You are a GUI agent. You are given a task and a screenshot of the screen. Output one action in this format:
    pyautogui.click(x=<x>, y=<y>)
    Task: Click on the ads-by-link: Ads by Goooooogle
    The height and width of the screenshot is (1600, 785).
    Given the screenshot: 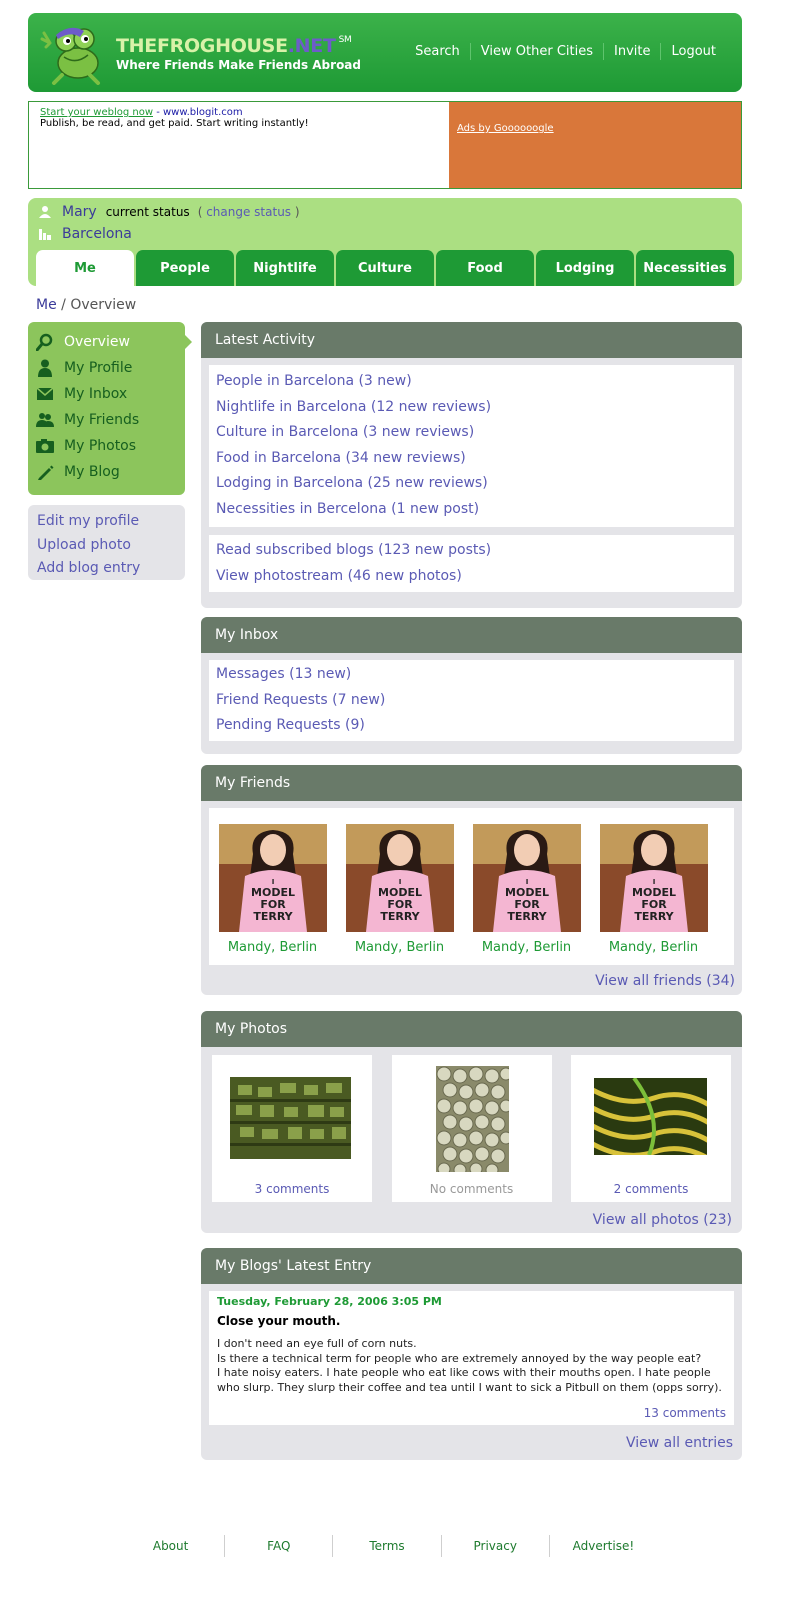 What is the action you would take?
    pyautogui.click(x=505, y=128)
    